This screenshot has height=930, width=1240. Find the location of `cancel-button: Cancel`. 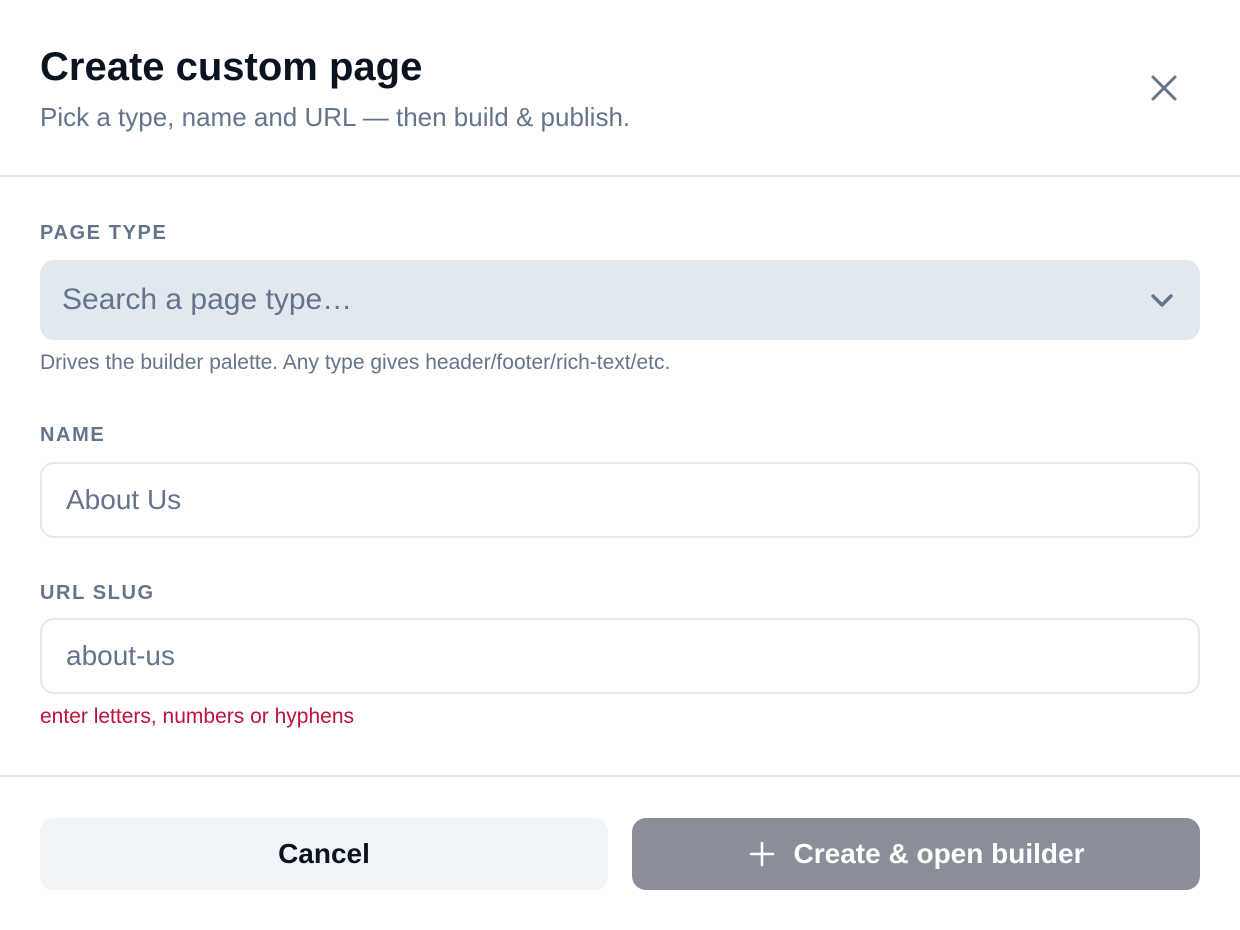

cancel-button: Cancel is located at coordinates (324, 854).